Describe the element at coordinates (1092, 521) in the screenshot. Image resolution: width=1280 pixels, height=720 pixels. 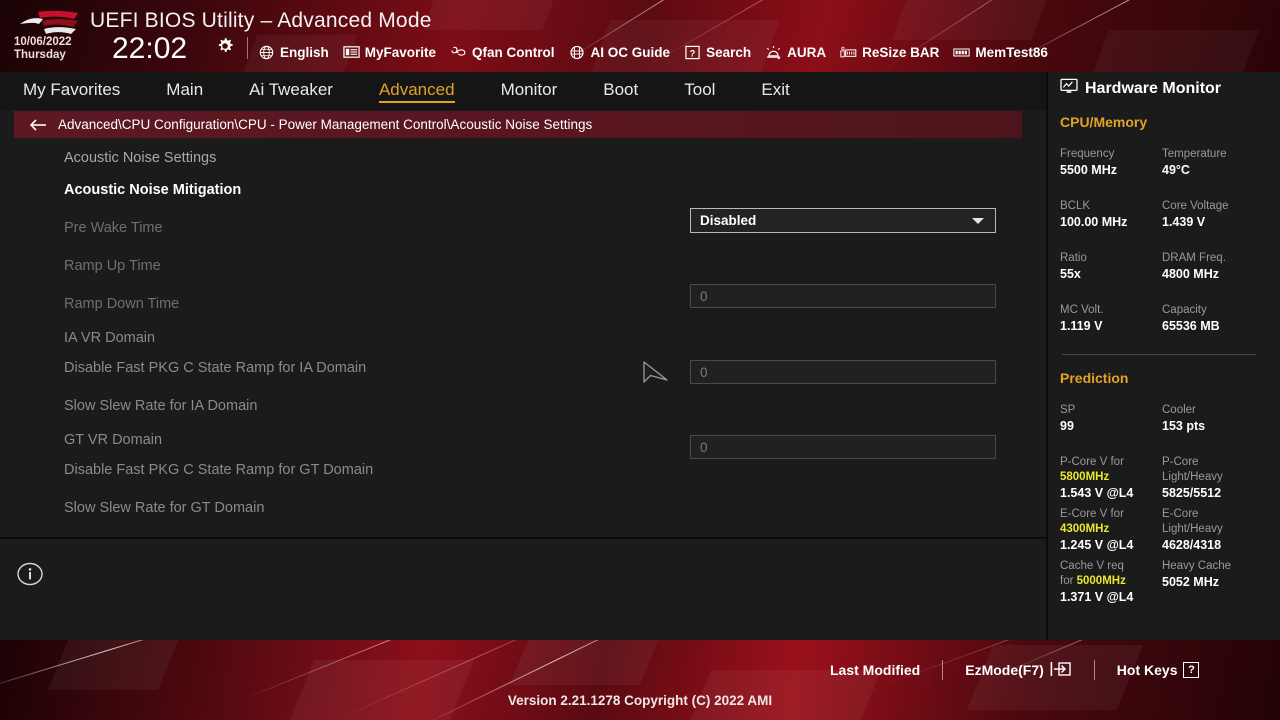
I see `hw-key: E-Core V for 4300MHz` at that location.